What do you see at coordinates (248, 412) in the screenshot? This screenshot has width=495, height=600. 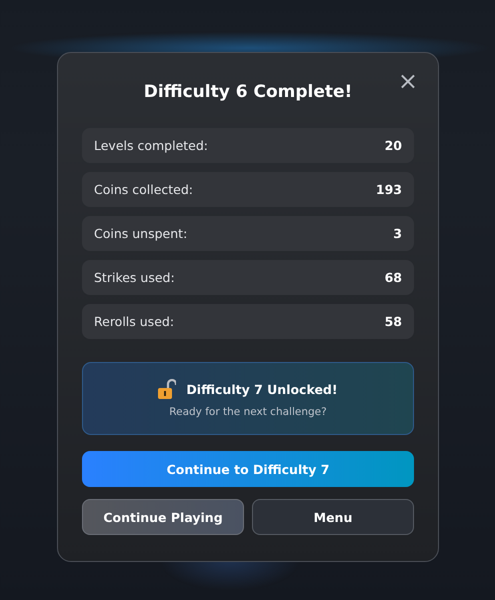 I see `unlock-subtitle: Ready for the next challenge?` at bounding box center [248, 412].